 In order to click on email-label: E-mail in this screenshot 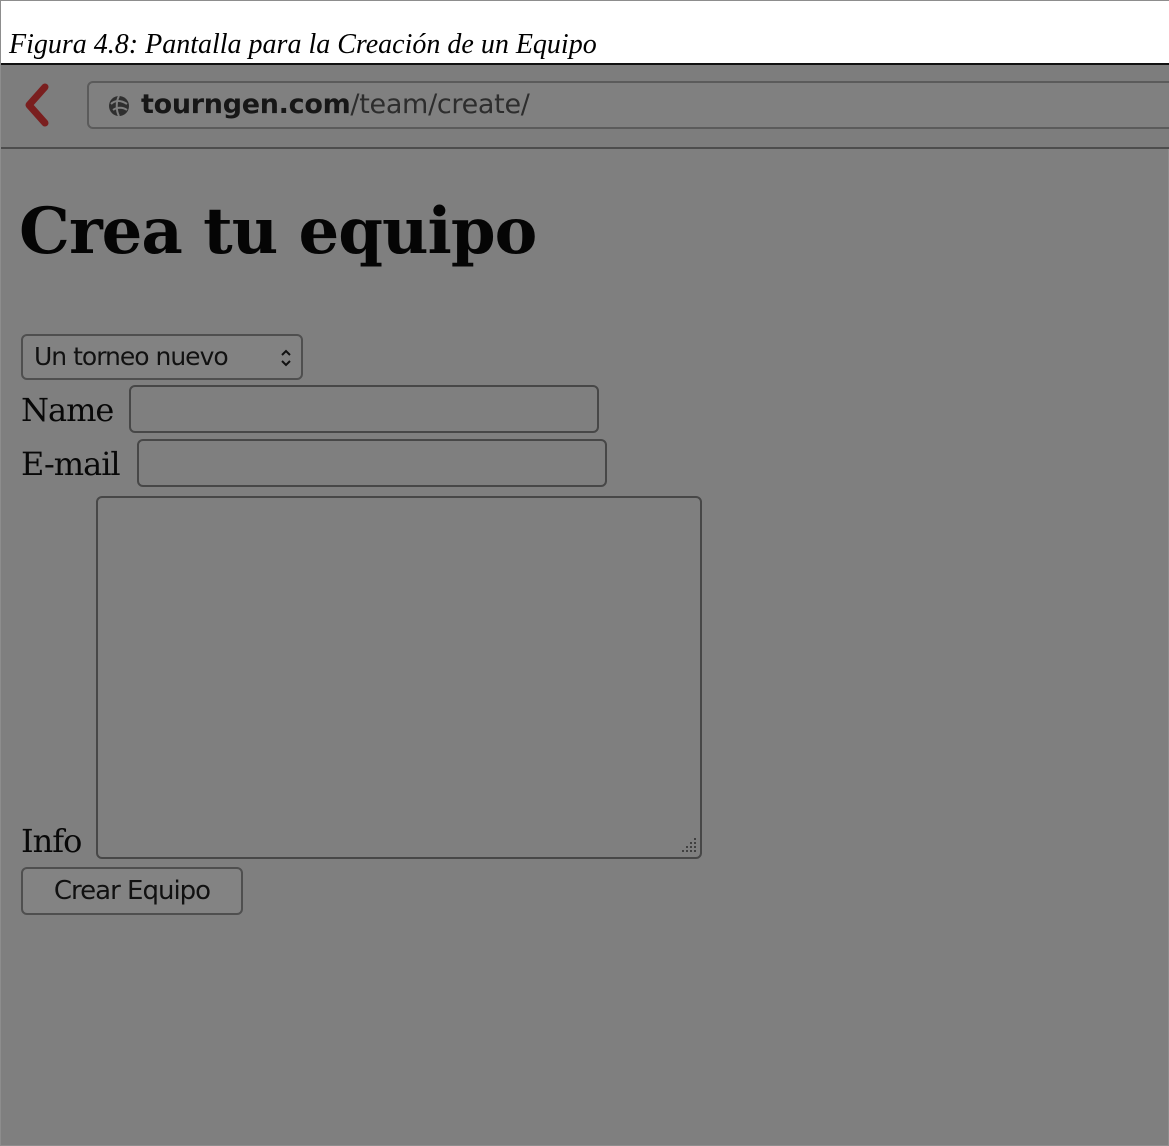, I will do `click(71, 464)`.